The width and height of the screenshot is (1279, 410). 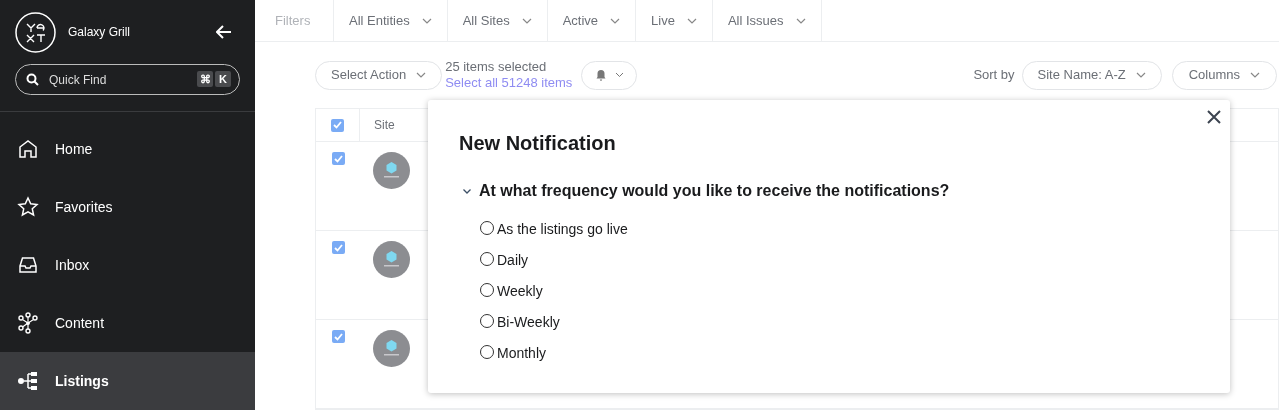 What do you see at coordinates (839, 353) in the screenshot?
I see `radio-option: Monthly` at bounding box center [839, 353].